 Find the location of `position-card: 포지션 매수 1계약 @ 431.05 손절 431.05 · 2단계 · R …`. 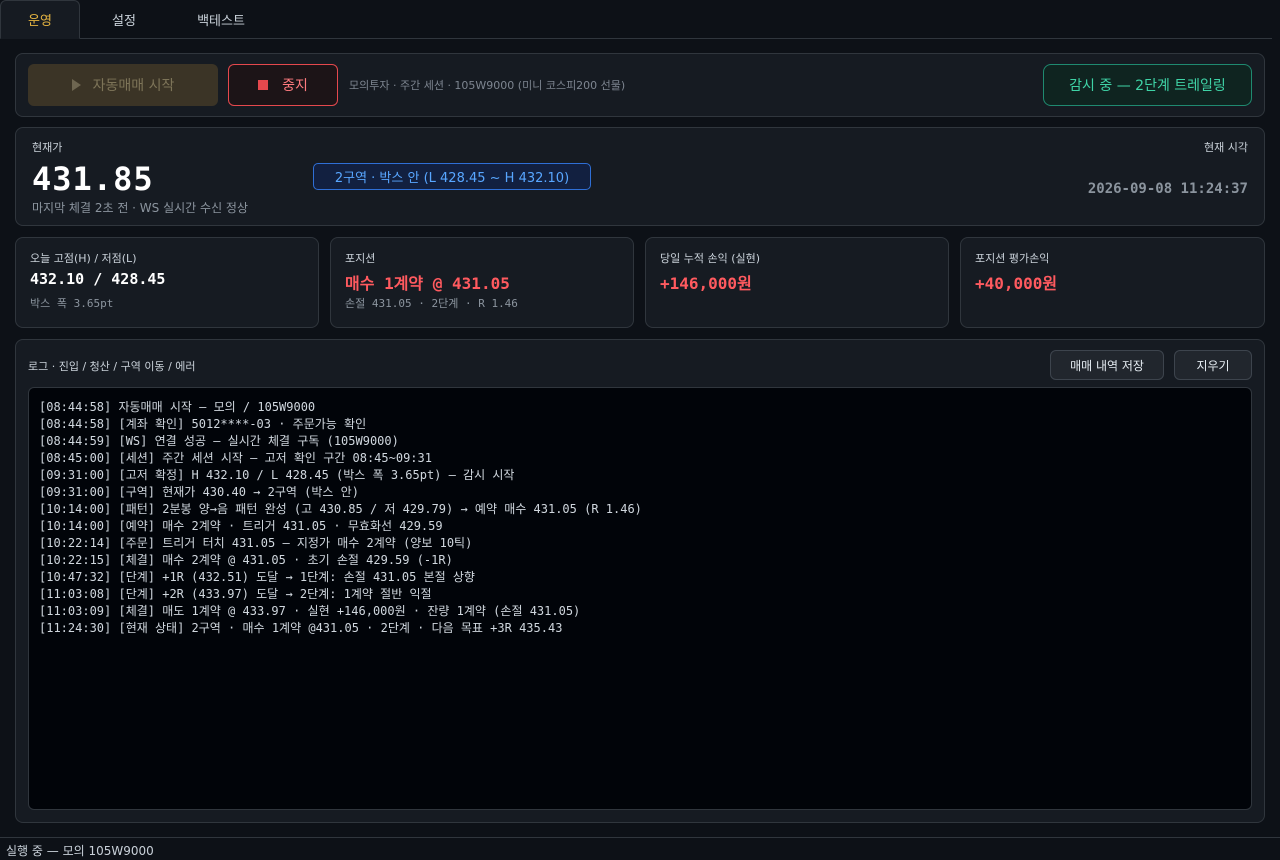

position-card: 포지션 매수 1계약 @ 431.05 손절 431.05 · 2단계 · R … is located at coordinates (482, 282).